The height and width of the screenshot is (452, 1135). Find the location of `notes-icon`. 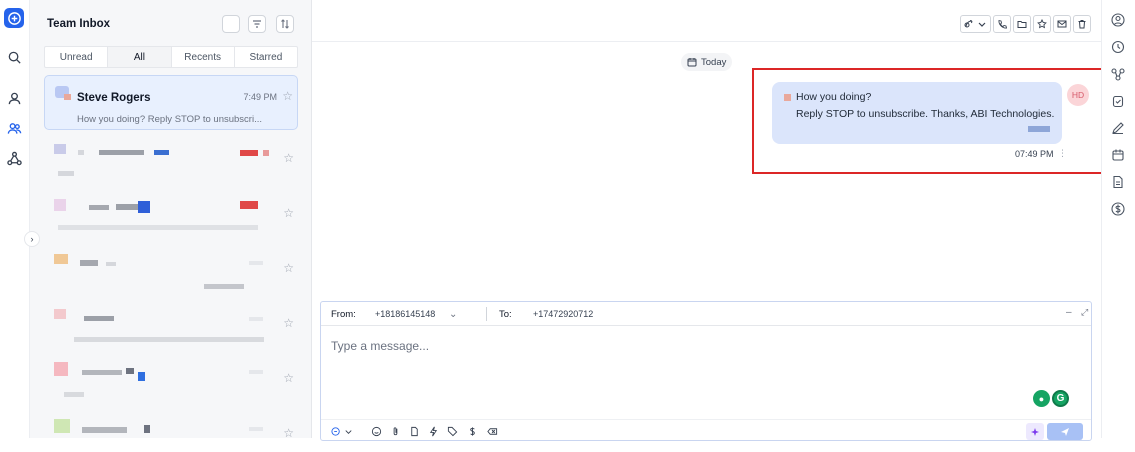

notes-icon is located at coordinates (1119, 183).